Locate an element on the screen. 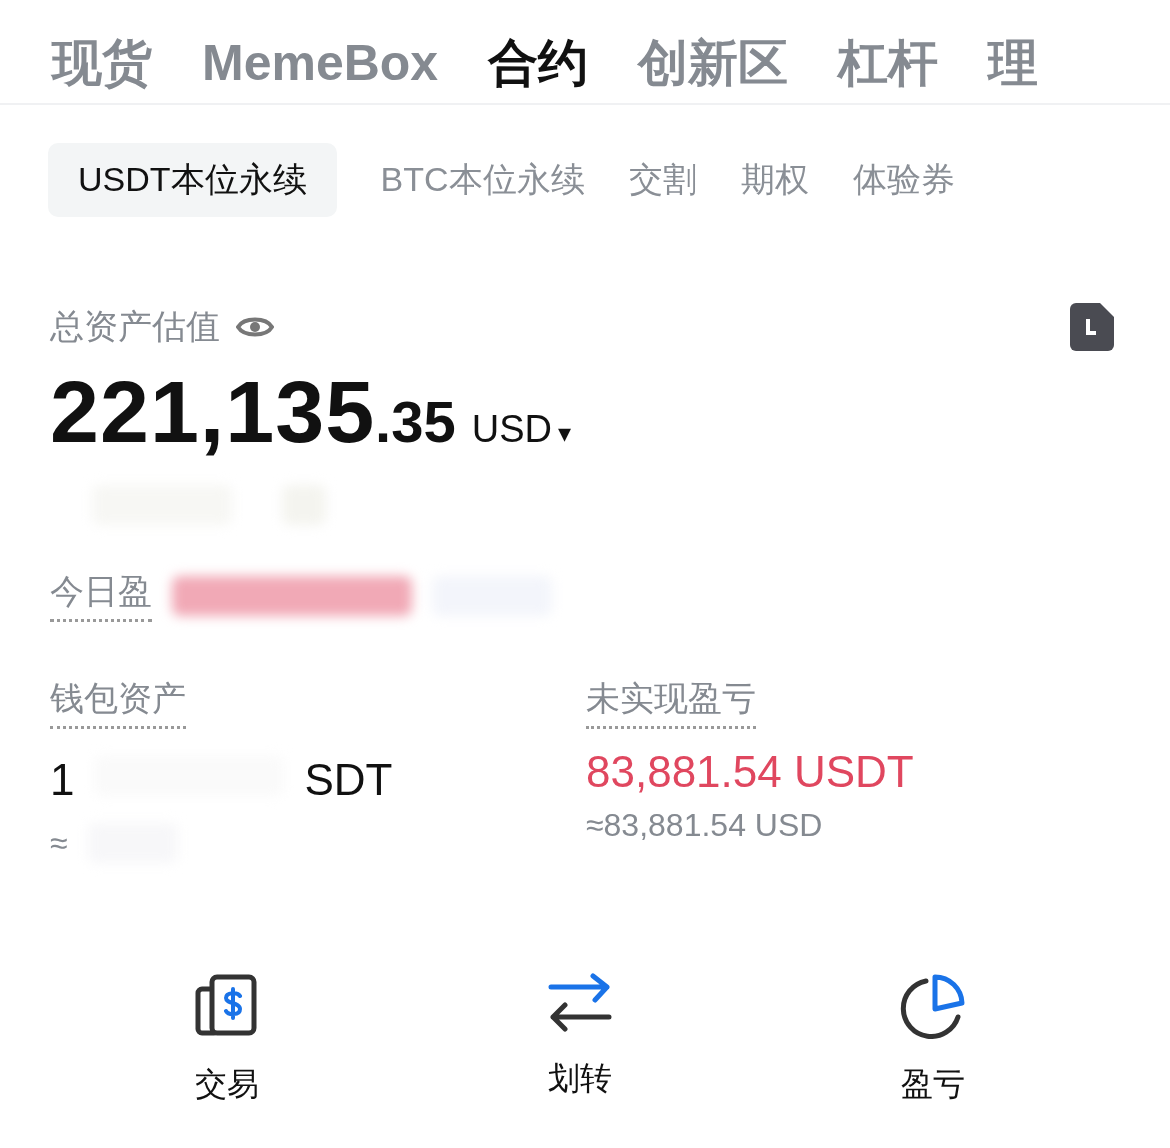 The height and width of the screenshot is (1148, 1170). total-decimals: .35 is located at coordinates (415, 421).